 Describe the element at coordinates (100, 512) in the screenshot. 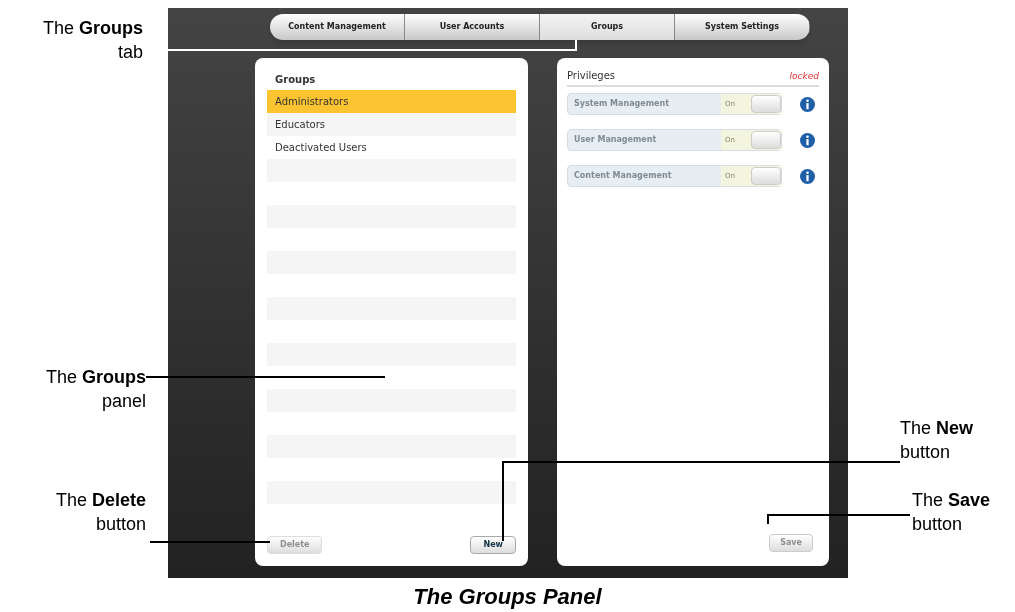

I see `callout-text: The Delete button` at that location.